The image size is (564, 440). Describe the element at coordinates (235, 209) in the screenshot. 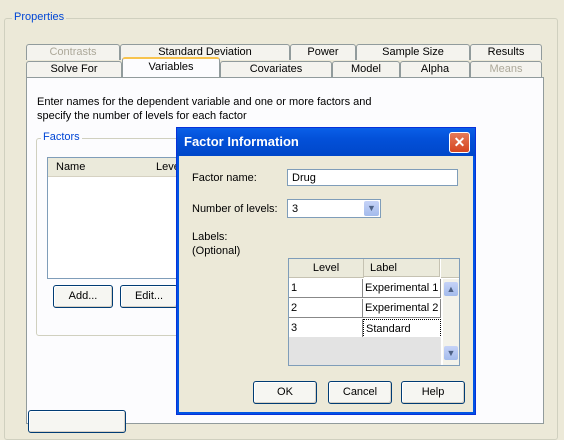

I see `number-of-levels-label: Number of levels:` at that location.